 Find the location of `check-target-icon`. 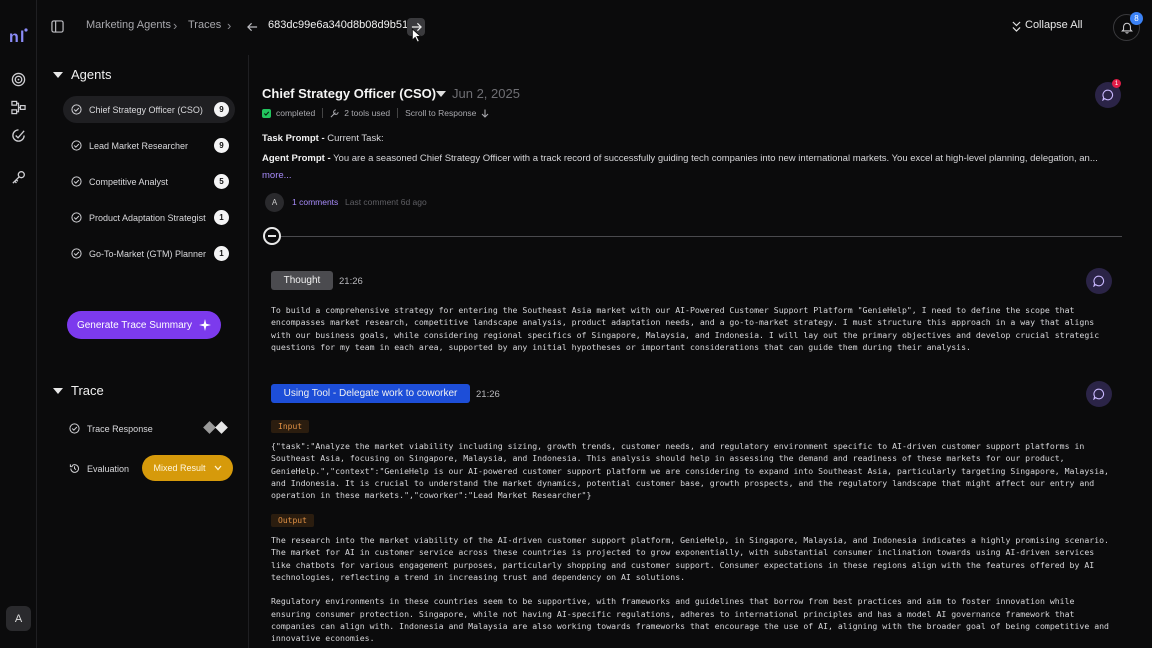

check-target-icon is located at coordinates (18, 135).